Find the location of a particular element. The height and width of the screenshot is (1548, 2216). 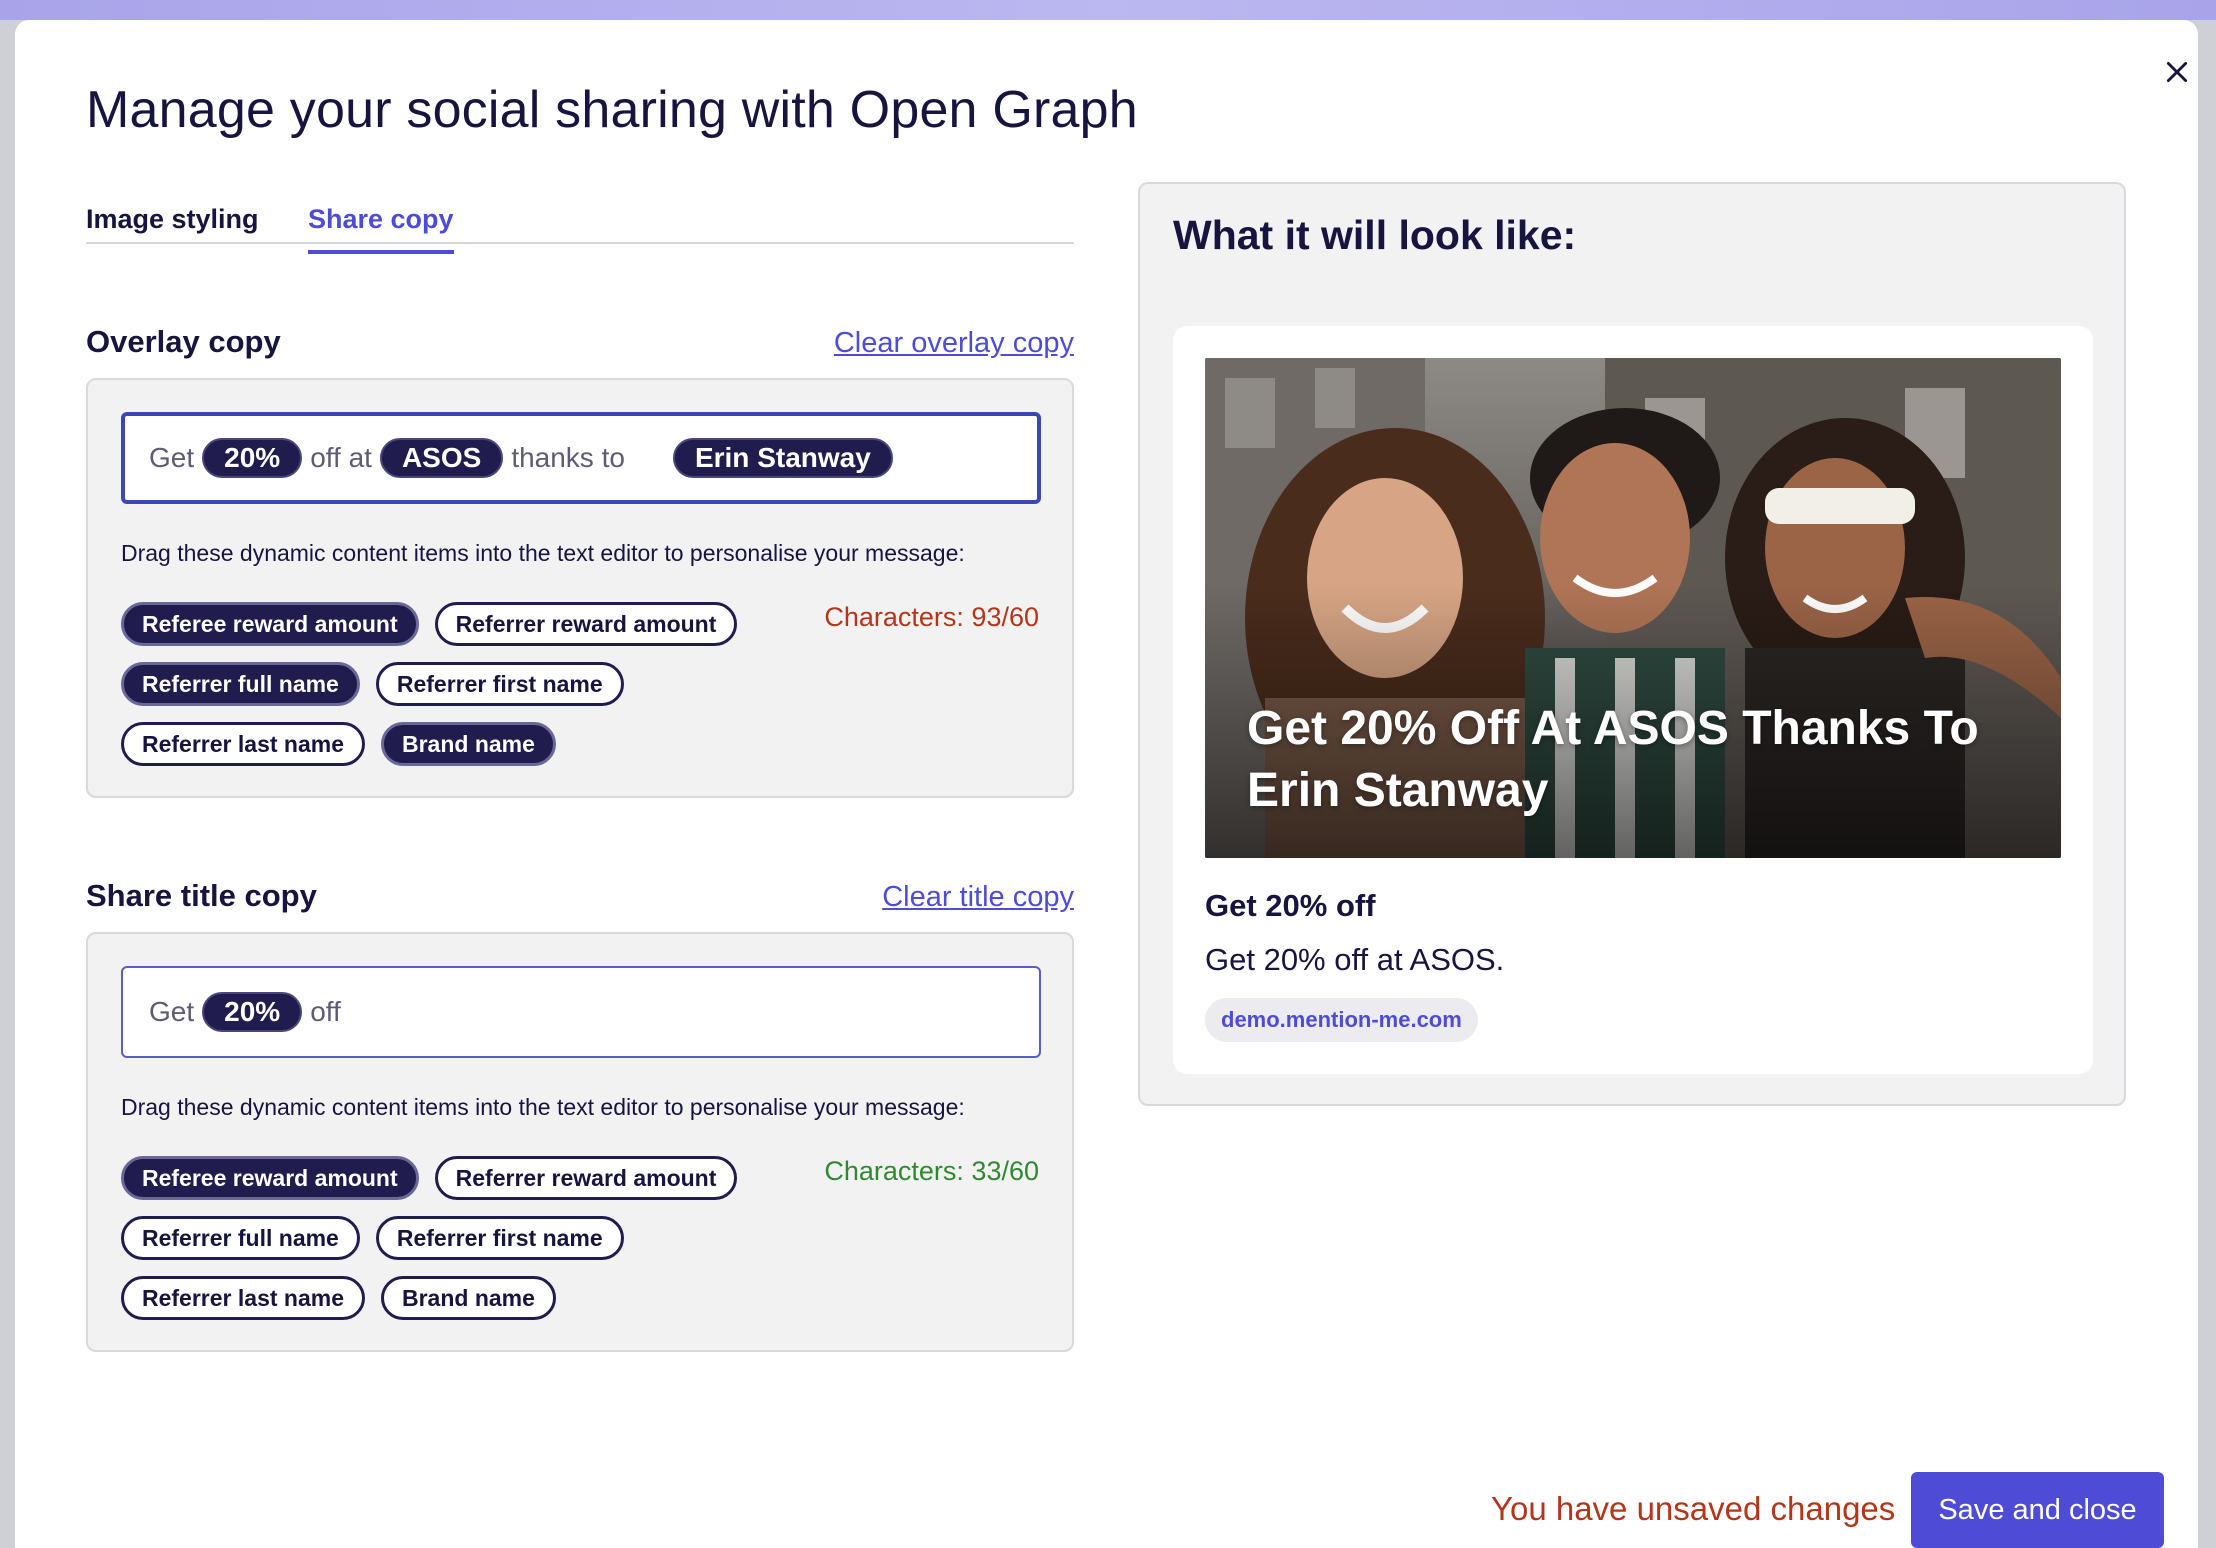

title-editor: Get 20% off is located at coordinates (581, 1012).